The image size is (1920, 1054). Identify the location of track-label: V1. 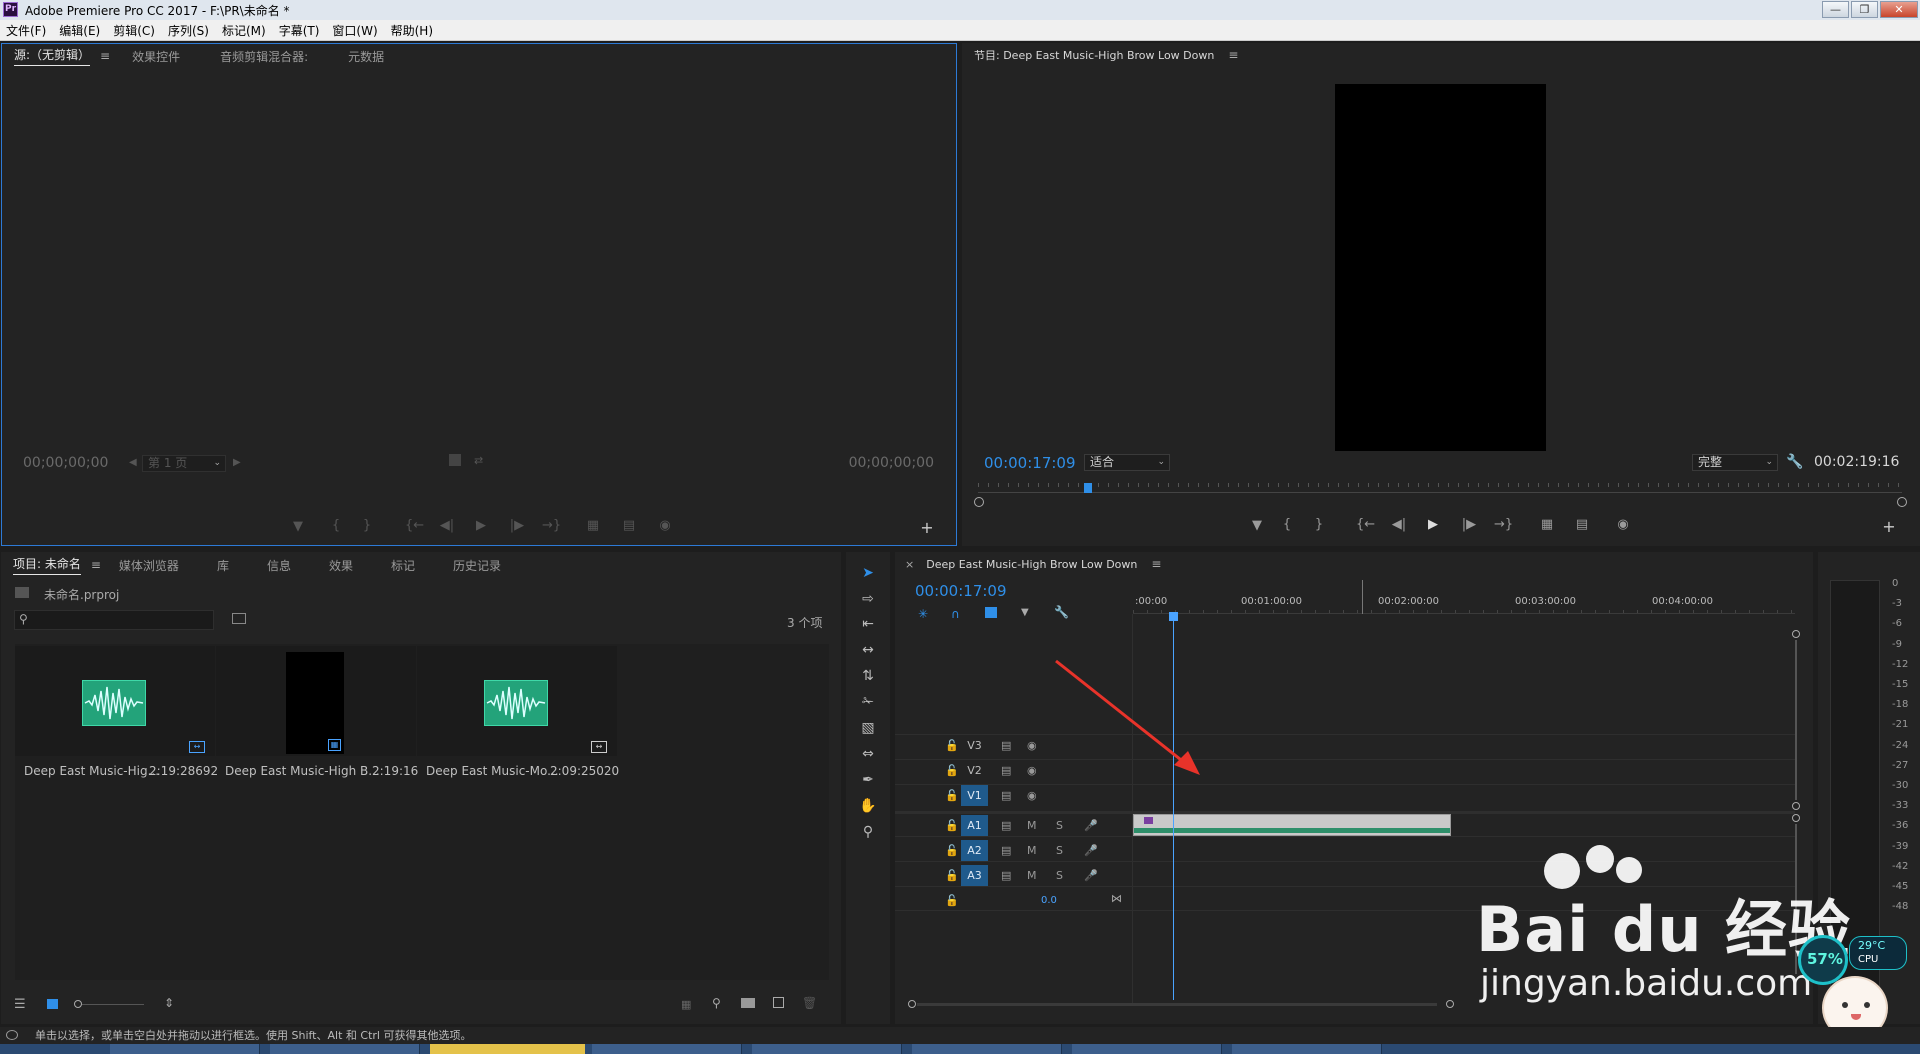
(974, 795).